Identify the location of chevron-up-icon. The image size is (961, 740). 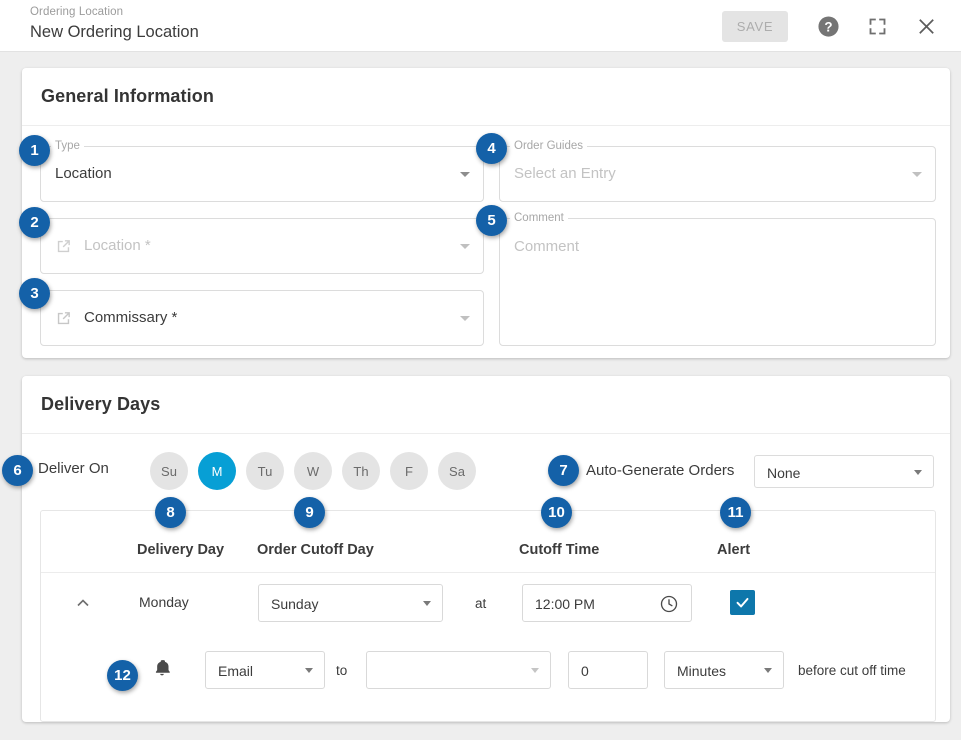
(83, 603).